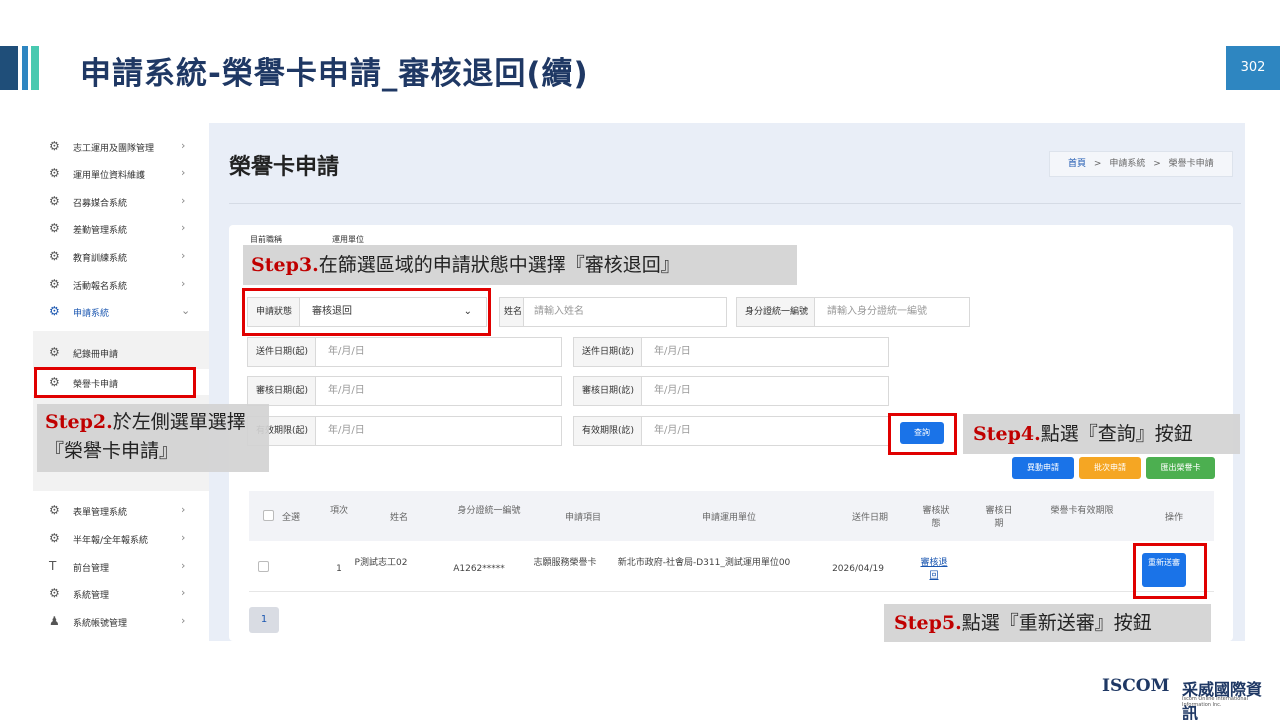 Image resolution: width=1280 pixels, height=720 pixels. Describe the element at coordinates (512, 312) in the screenshot. I see `name-label: 姓名` at that location.